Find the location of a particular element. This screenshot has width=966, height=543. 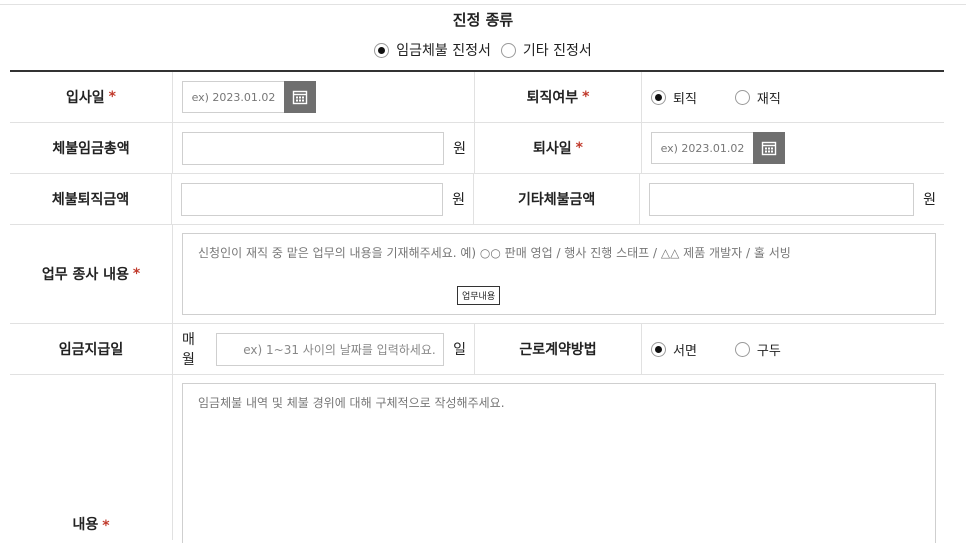

unpaid-severance-input is located at coordinates (312, 199).